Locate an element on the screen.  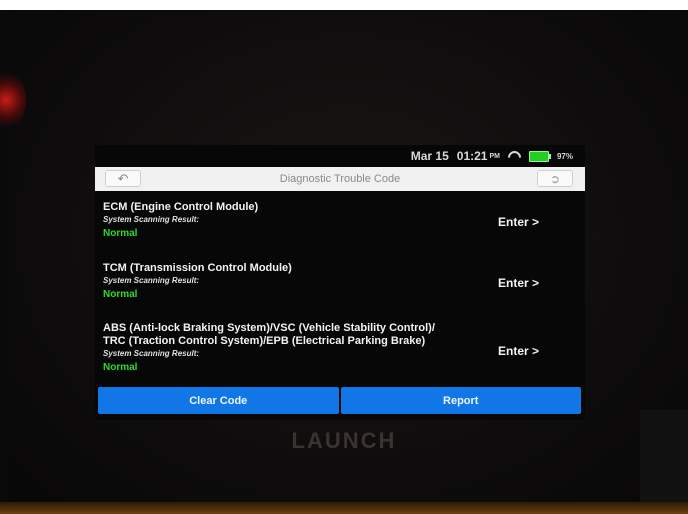
device-brand-logo: LAUNCH is located at coordinates (344, 440).